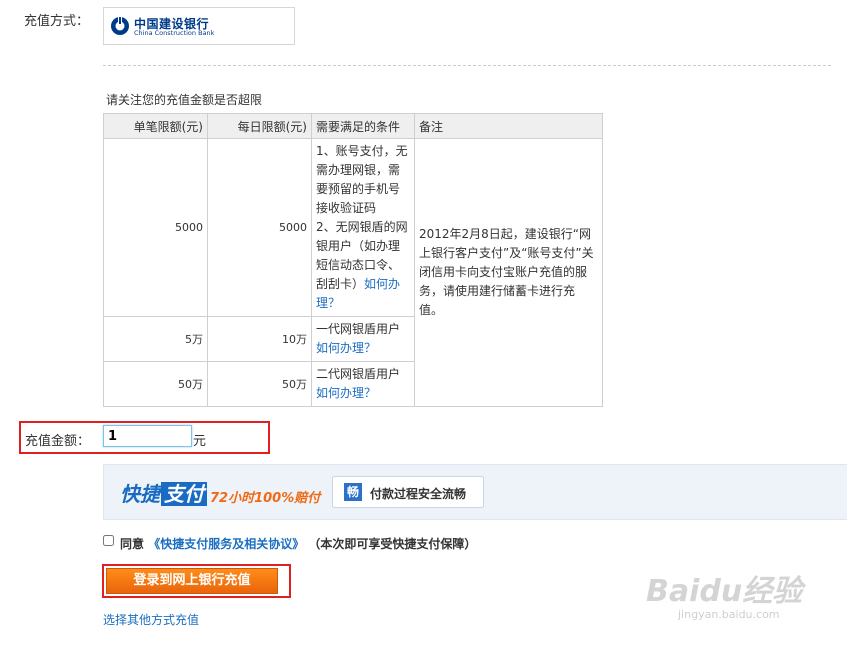 The height and width of the screenshot is (645, 847). Describe the element at coordinates (363, 384) in the screenshot. I see `condition-cell: 二代网银盾用户 如何办理？` at that location.